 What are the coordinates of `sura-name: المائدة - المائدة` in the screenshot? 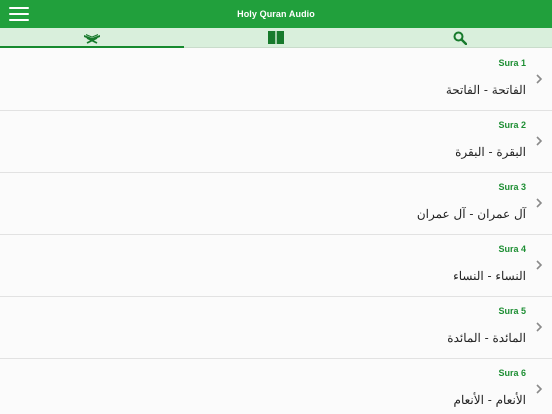 It's located at (486, 338).